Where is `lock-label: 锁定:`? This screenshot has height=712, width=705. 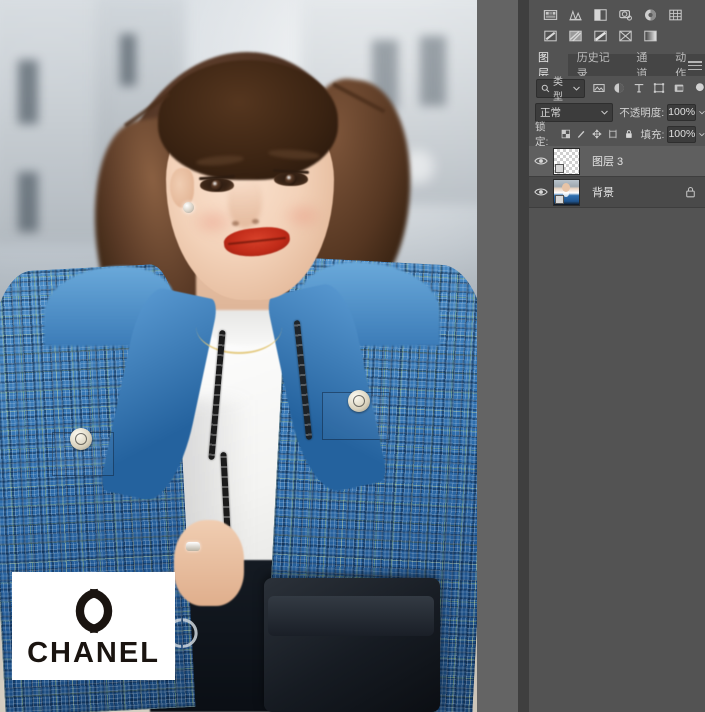 lock-label: 锁定: is located at coordinates (542, 134).